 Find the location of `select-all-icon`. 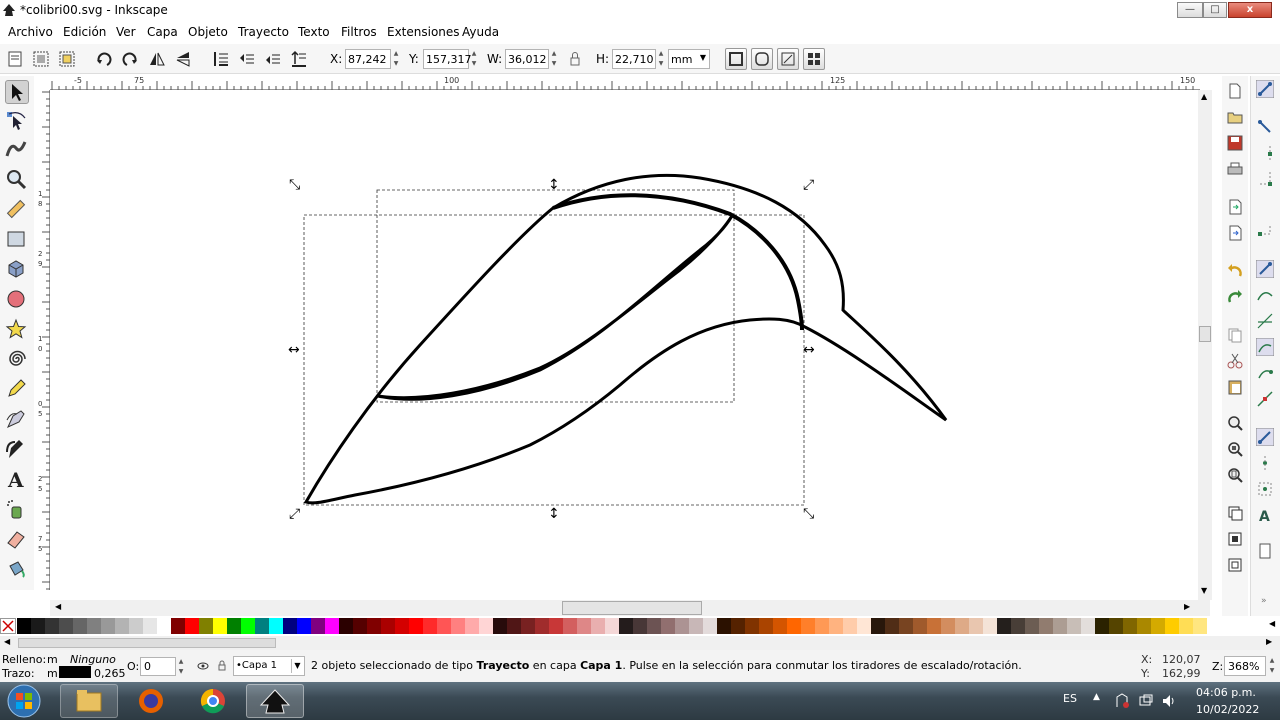

select-all-icon is located at coordinates (15, 59).